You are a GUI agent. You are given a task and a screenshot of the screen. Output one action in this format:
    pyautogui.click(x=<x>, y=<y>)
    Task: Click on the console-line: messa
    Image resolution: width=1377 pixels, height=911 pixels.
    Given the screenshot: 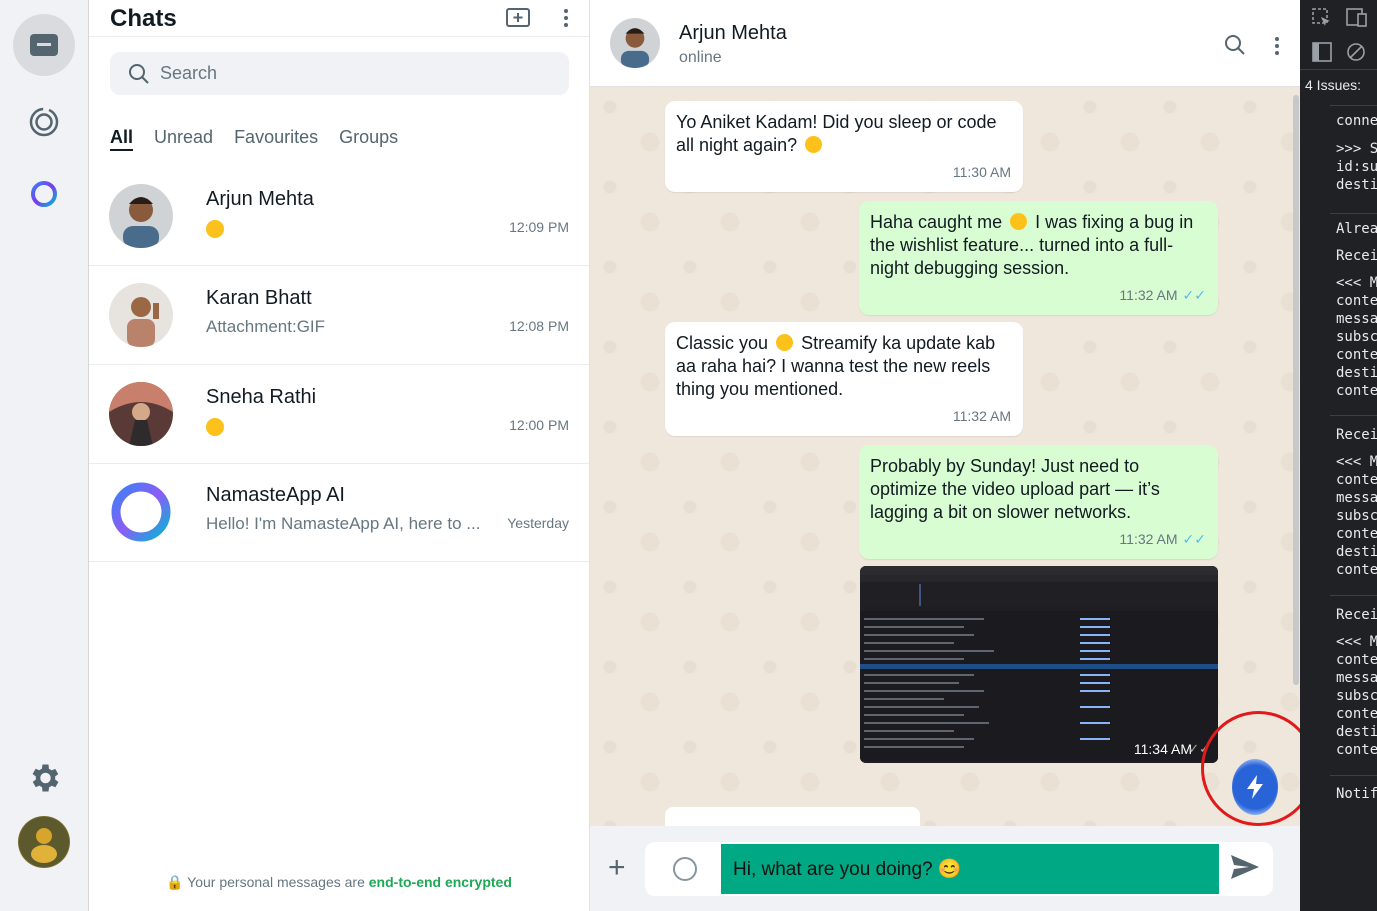 What is the action you would take?
    pyautogui.click(x=1356, y=498)
    